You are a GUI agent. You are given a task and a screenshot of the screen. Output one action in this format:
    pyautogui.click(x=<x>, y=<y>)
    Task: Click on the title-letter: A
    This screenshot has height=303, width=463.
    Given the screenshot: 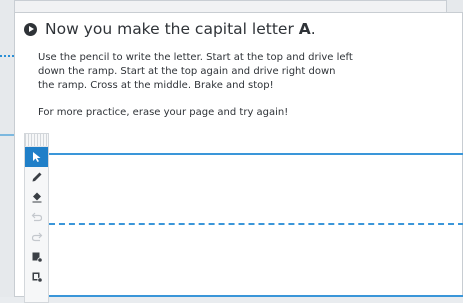 What is the action you would take?
    pyautogui.click(x=304, y=29)
    